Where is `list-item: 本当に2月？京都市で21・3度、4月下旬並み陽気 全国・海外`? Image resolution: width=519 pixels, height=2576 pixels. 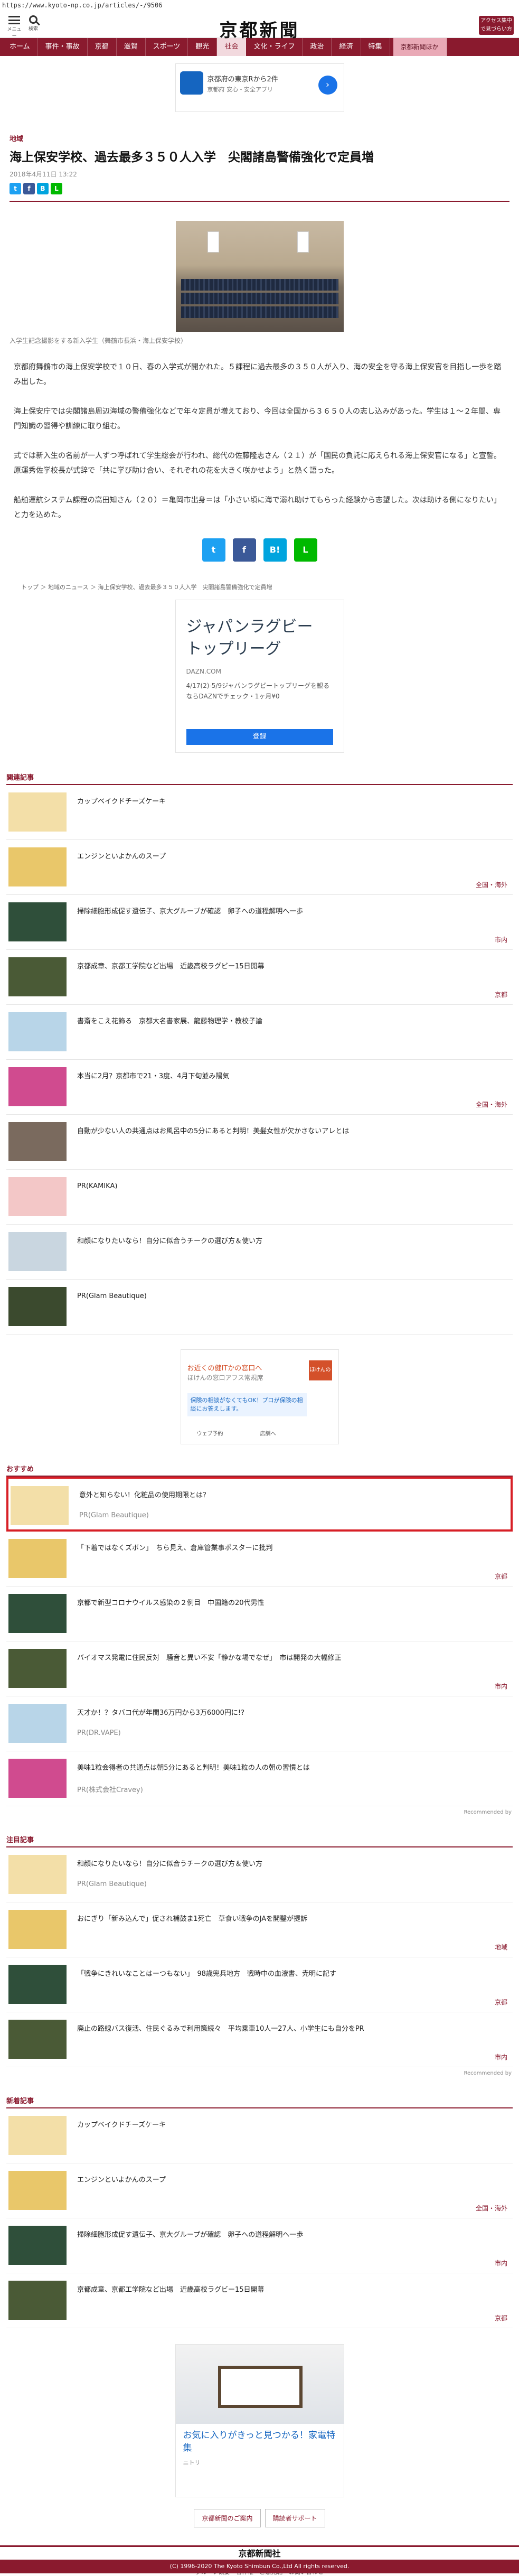
list-item: 本当に2月？京都市で21・3度、4月下旬並み陽気 全国・海外 is located at coordinates (259, 1087).